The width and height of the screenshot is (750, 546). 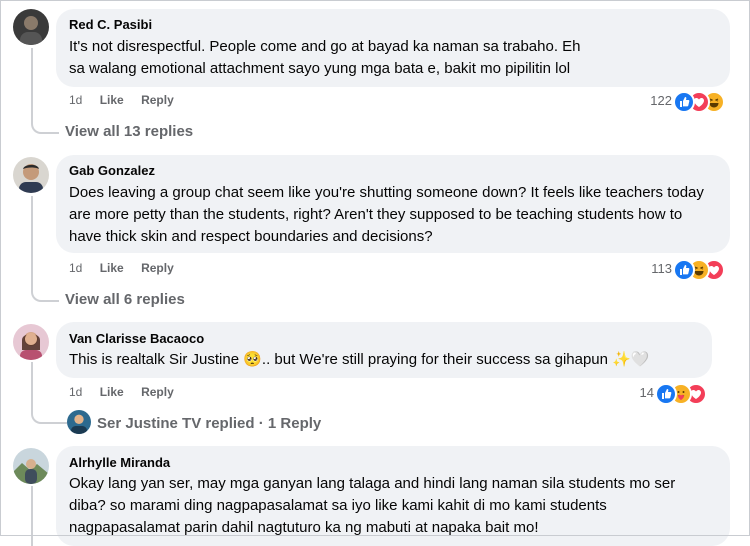 What do you see at coordinates (119, 462) in the screenshot?
I see `comment-author: Alrhylle Miranda` at bounding box center [119, 462].